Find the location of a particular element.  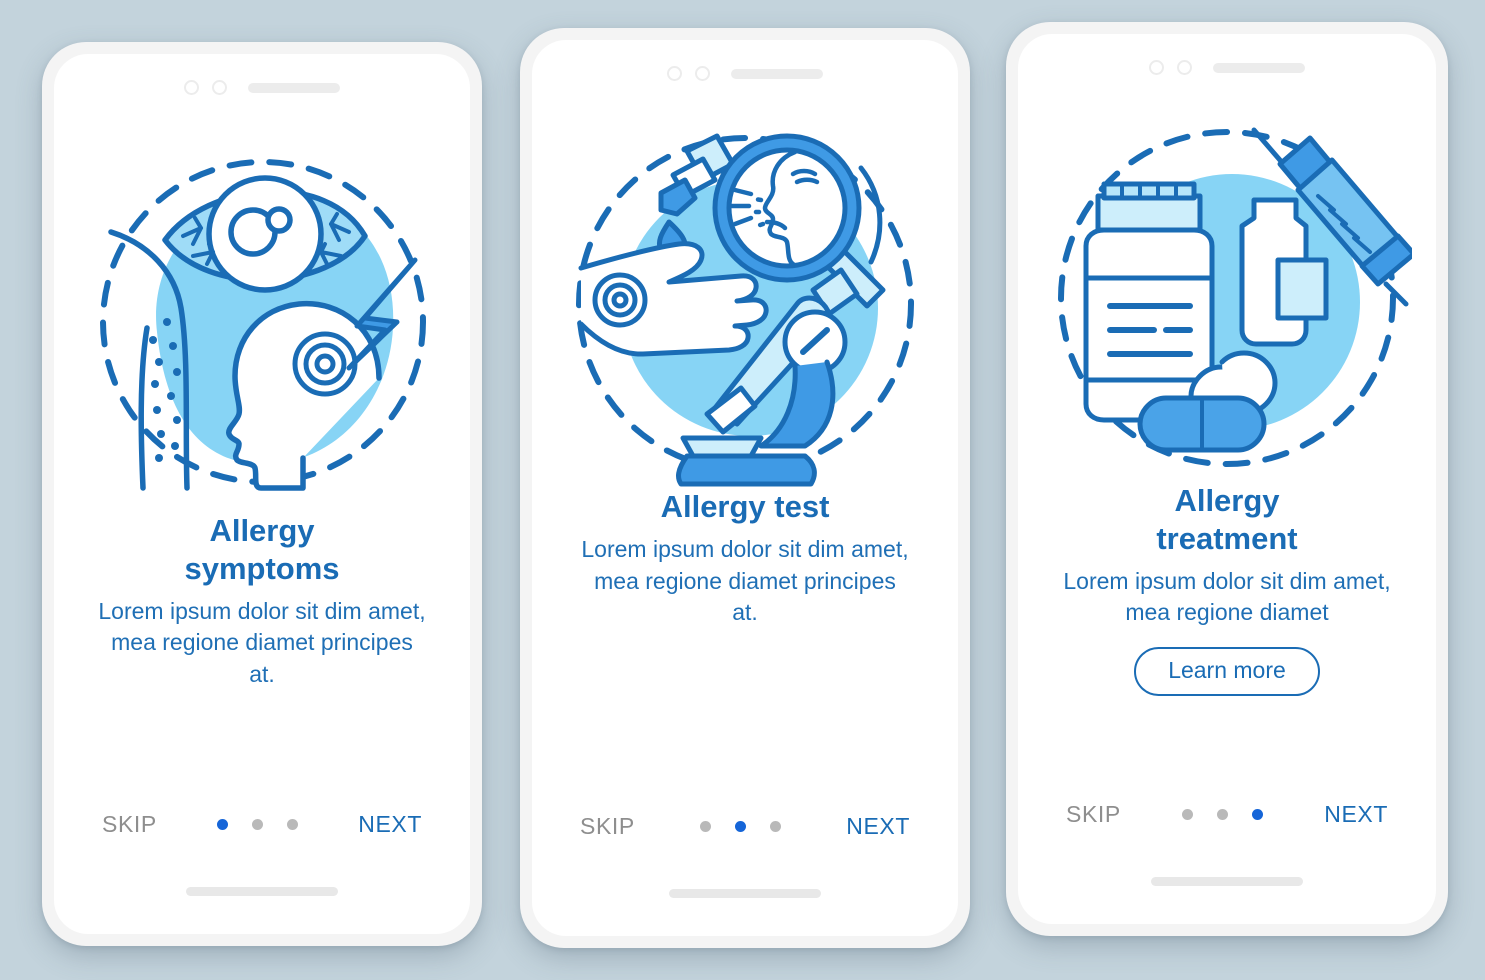

onboarding-footer-2: SKIP NEXT is located at coordinates (745, 826).